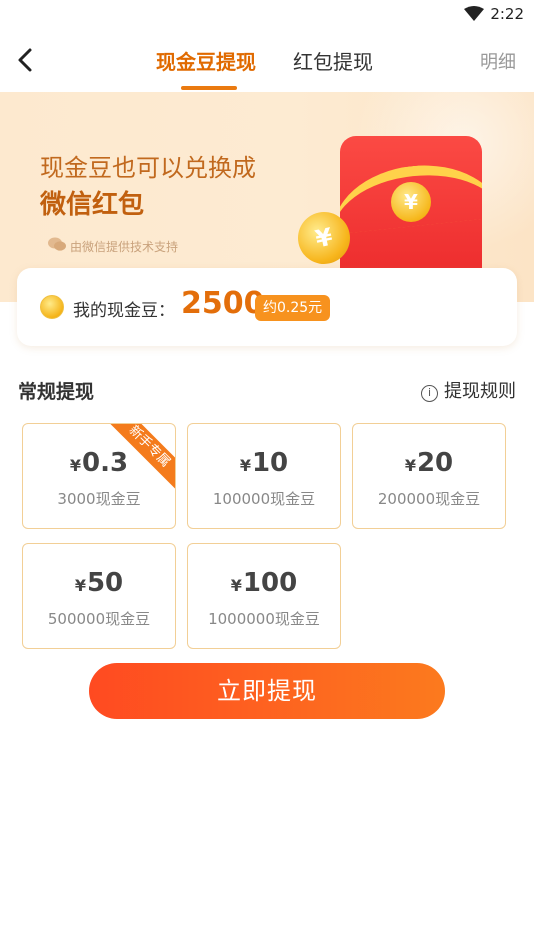 The height and width of the screenshot is (949, 534). I want to click on banner-note: 由微信提供技术支持, so click(113, 246).